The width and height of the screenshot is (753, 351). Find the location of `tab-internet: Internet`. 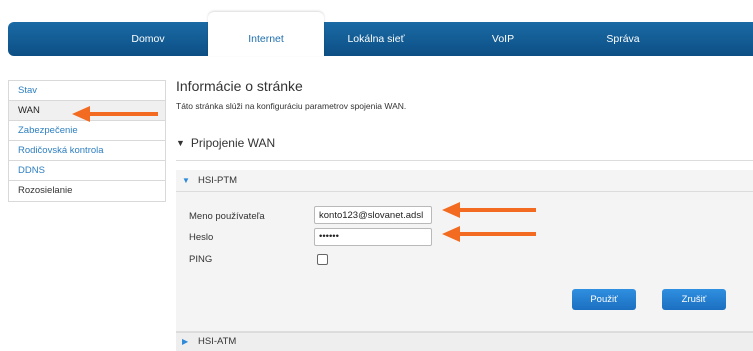

tab-internet: Internet is located at coordinates (266, 39).